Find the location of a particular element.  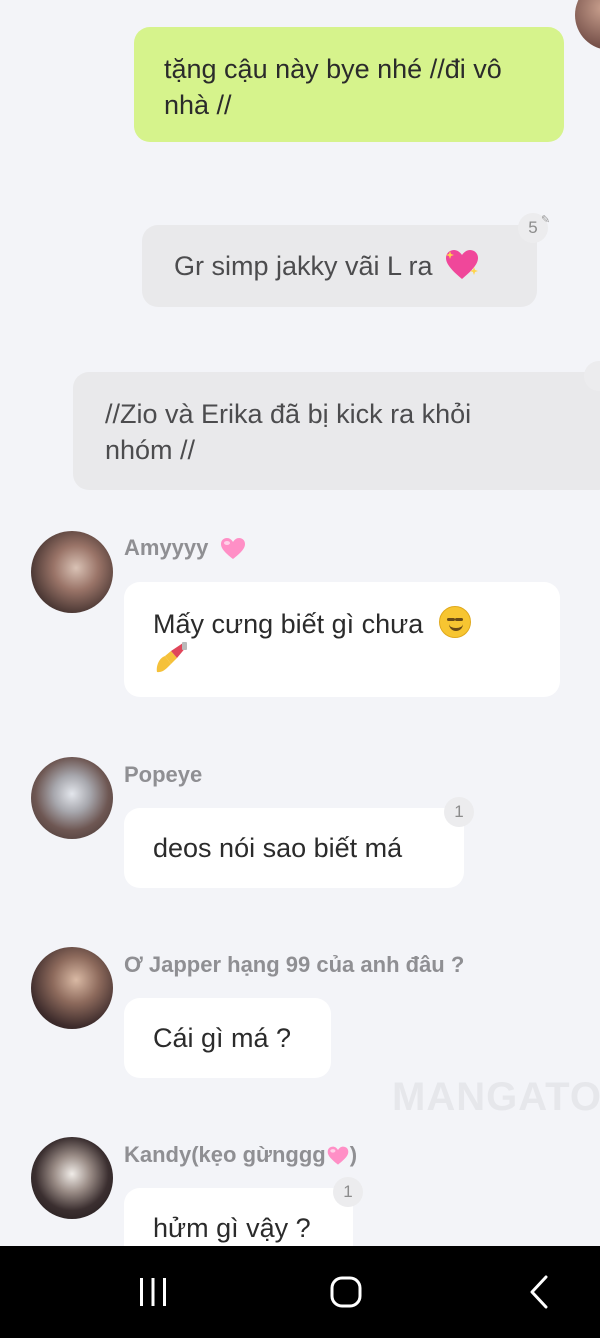

message-bubble: Mấy cưng biết gì chưa is located at coordinates (342, 639).